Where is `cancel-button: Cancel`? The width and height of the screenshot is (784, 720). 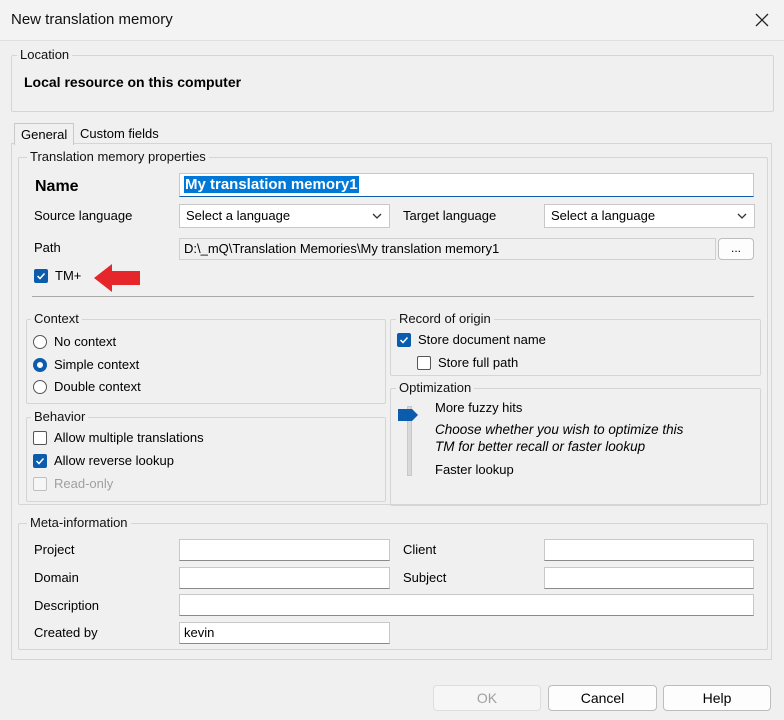 cancel-button: Cancel is located at coordinates (602, 698).